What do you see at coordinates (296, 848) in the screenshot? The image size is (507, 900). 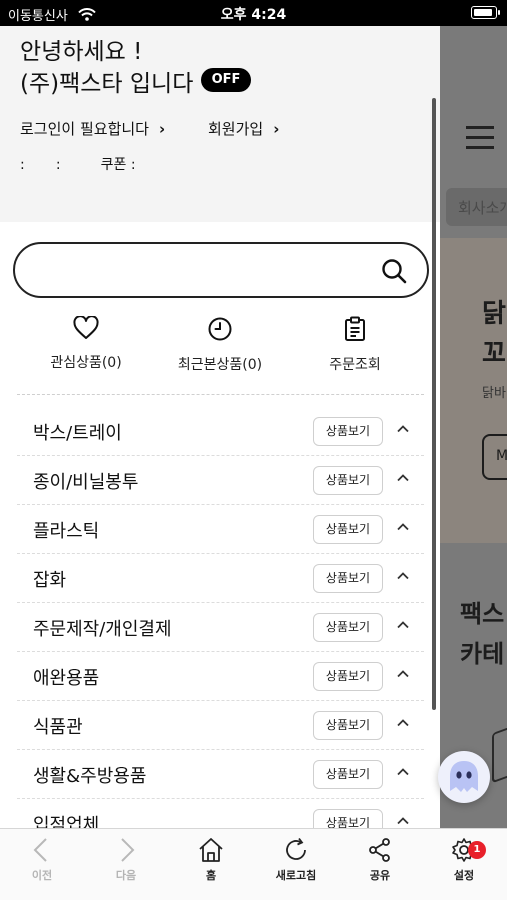 I see `refresh-icon` at bounding box center [296, 848].